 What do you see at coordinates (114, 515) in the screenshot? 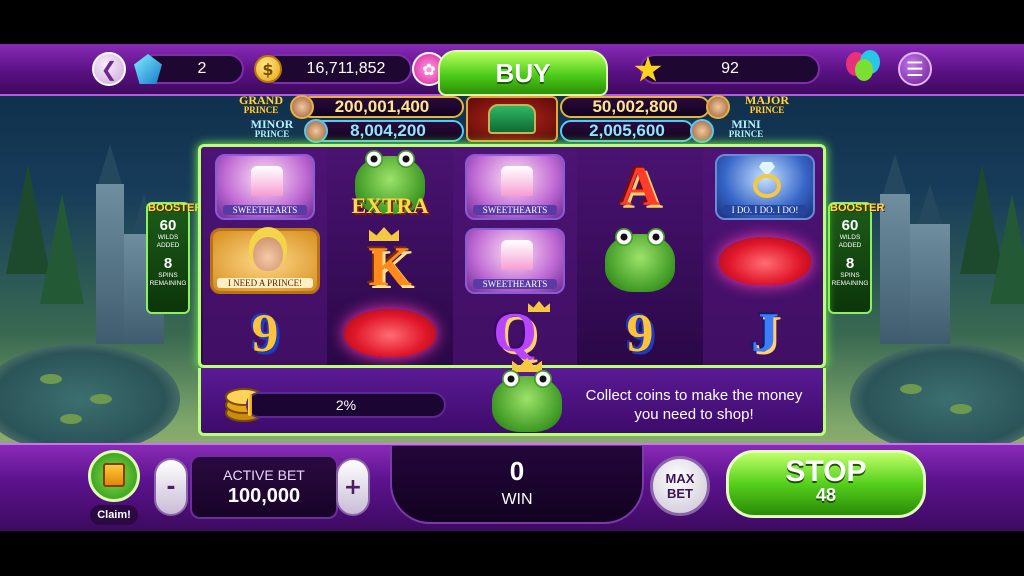
I see `claim-label: Claim!` at bounding box center [114, 515].